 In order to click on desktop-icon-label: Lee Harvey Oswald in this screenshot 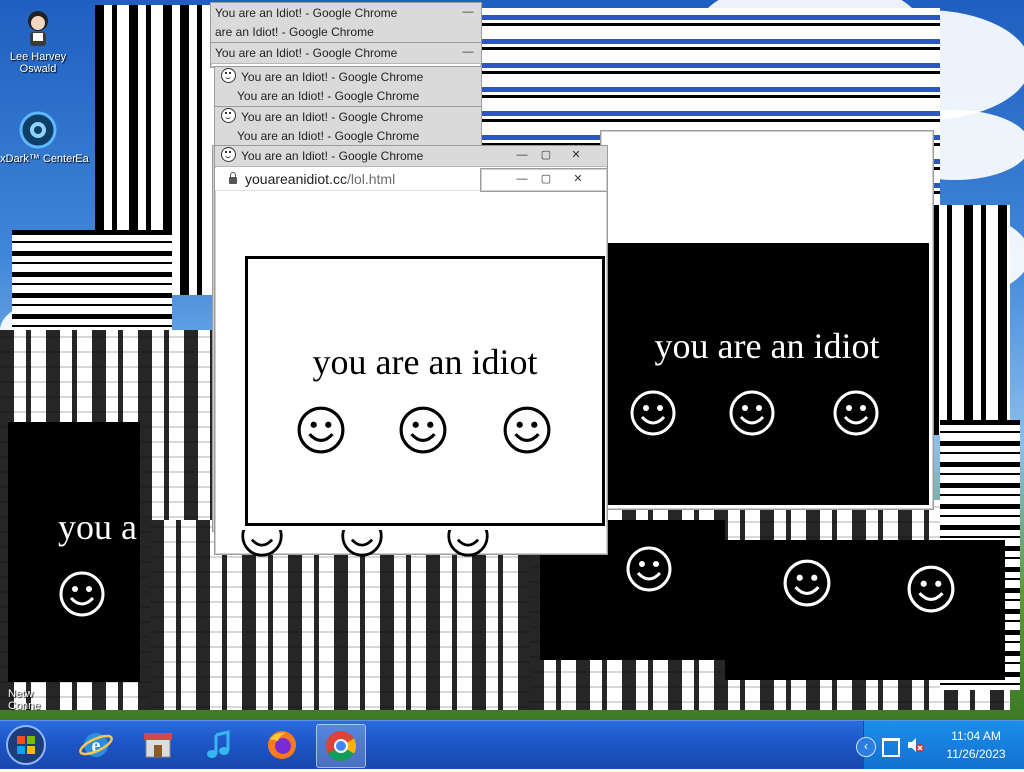, I will do `click(38, 63)`.